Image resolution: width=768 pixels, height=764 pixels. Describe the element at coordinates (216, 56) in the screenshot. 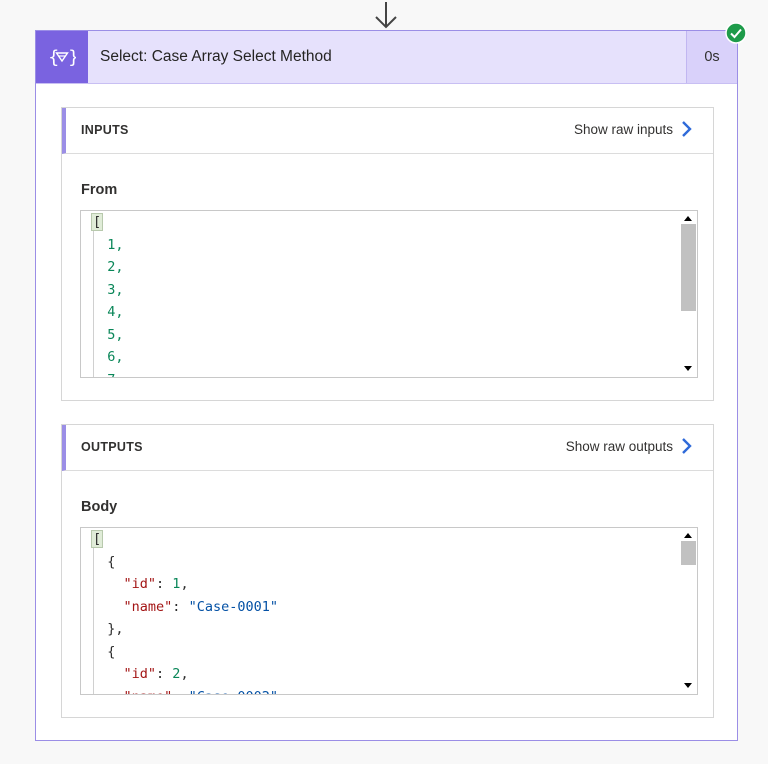

I see `action-title: Select: Case Array Select Method` at that location.